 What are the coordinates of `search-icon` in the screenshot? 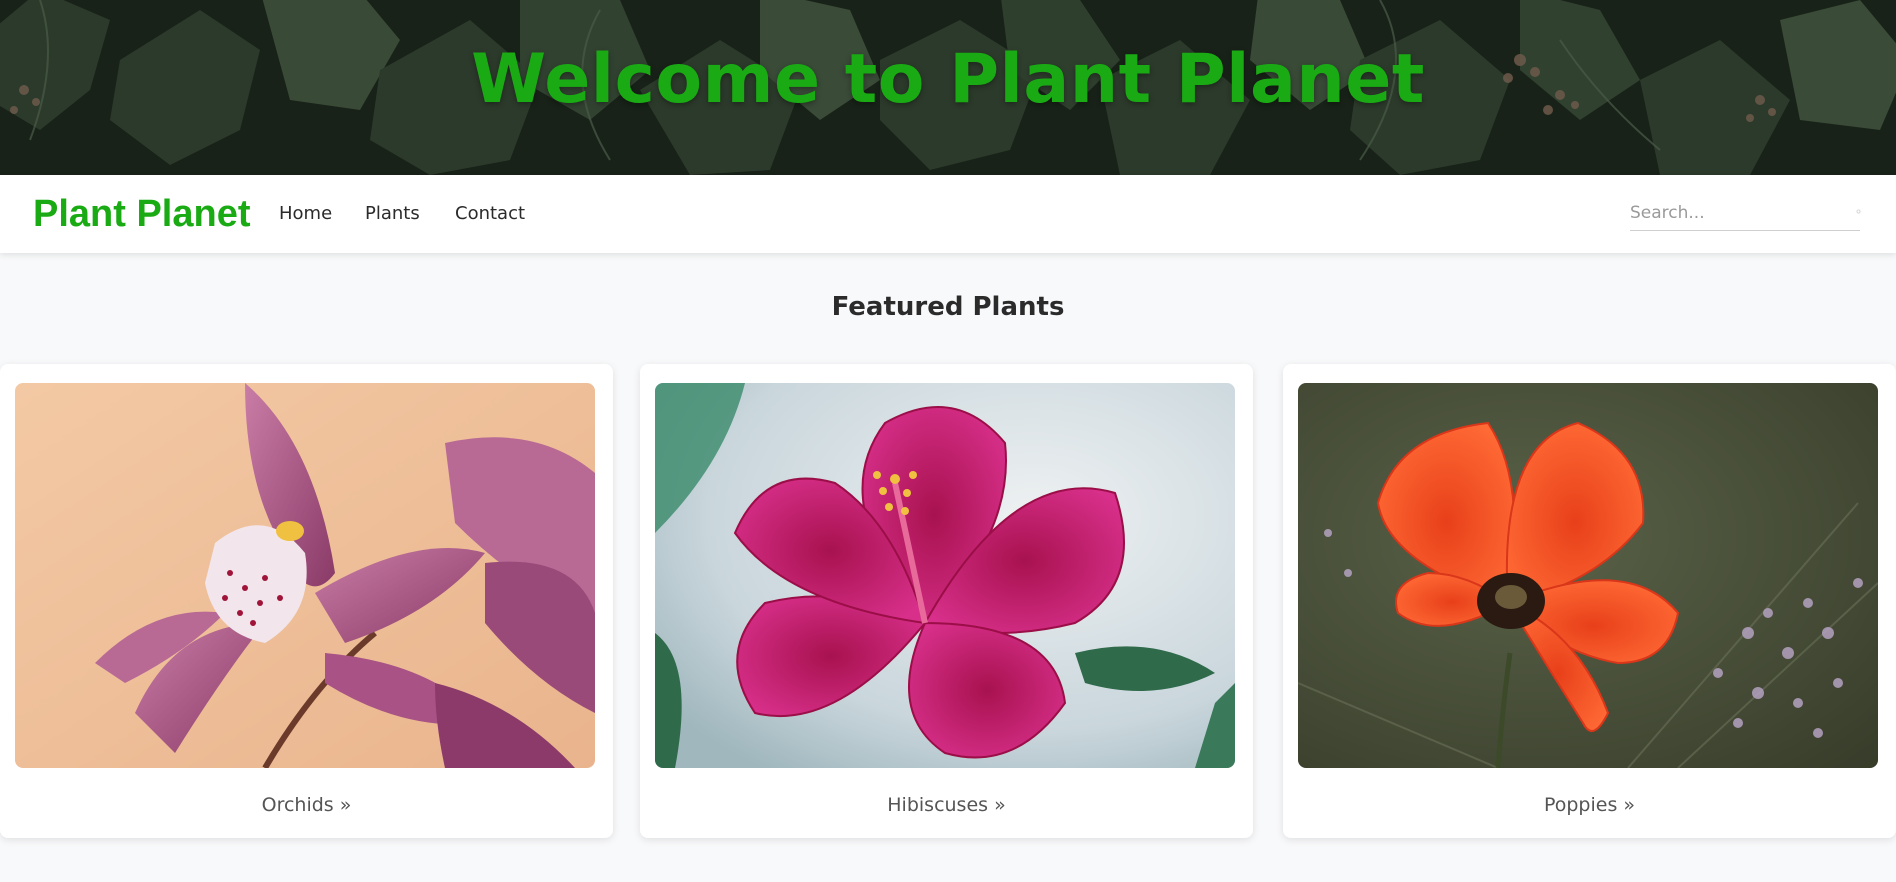 It's located at (1859, 212).